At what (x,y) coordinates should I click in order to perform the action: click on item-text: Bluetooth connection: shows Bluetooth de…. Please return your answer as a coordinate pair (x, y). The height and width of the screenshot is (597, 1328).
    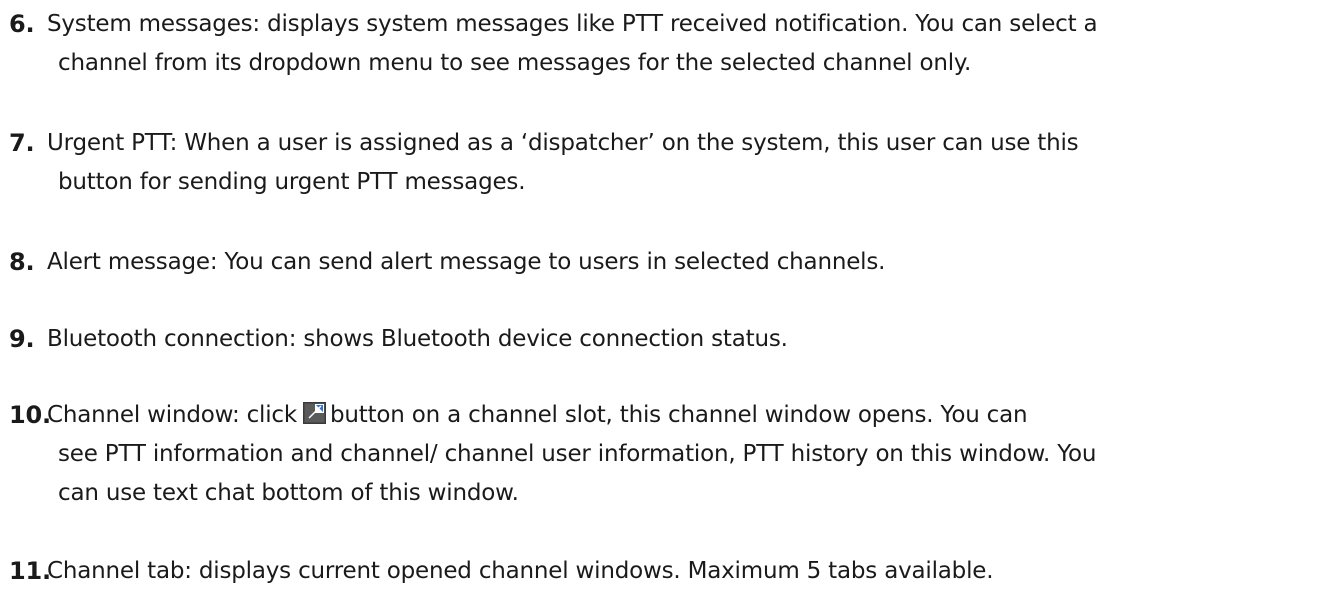
    Looking at the image, I should click on (683, 339).